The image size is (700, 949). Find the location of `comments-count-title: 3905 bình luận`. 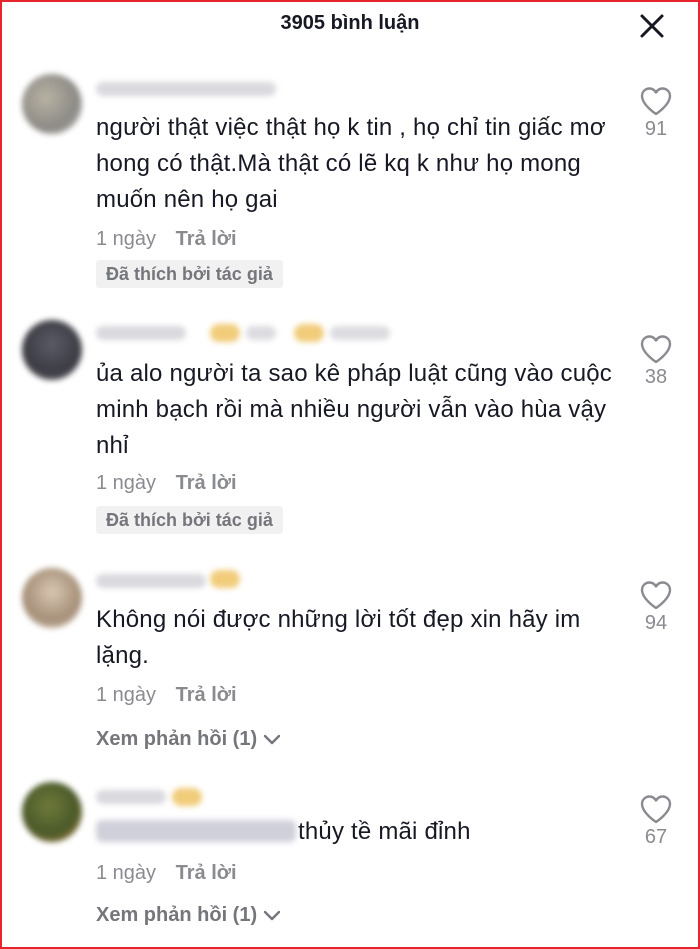

comments-count-title: 3905 bình luận is located at coordinates (350, 23).